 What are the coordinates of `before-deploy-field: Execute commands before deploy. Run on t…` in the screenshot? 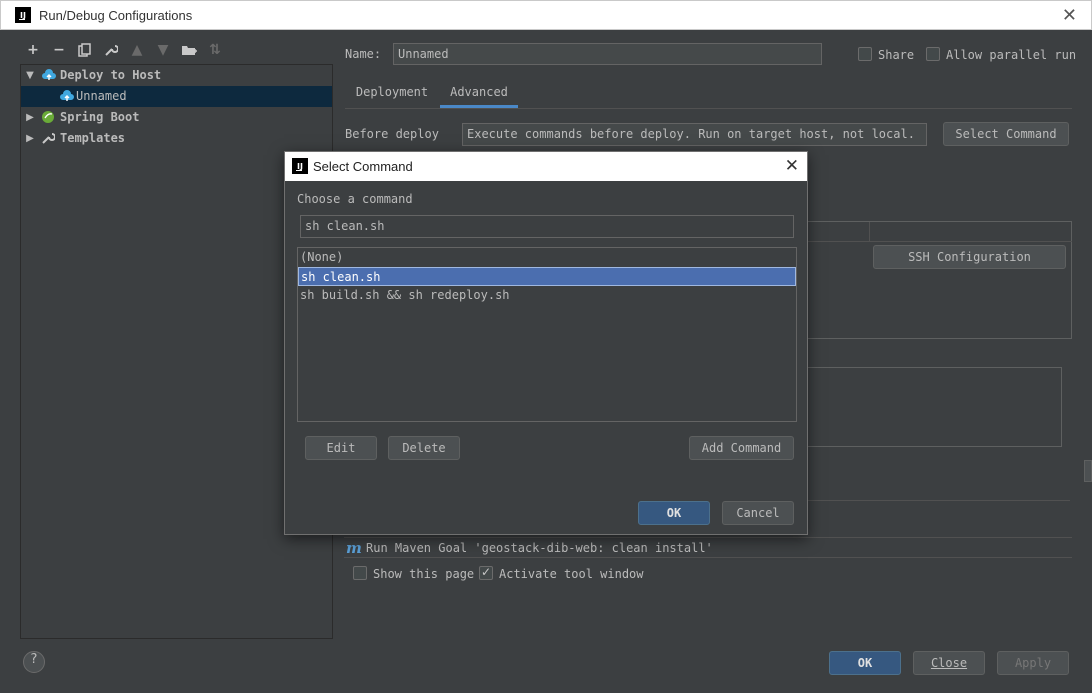 It's located at (694, 134).